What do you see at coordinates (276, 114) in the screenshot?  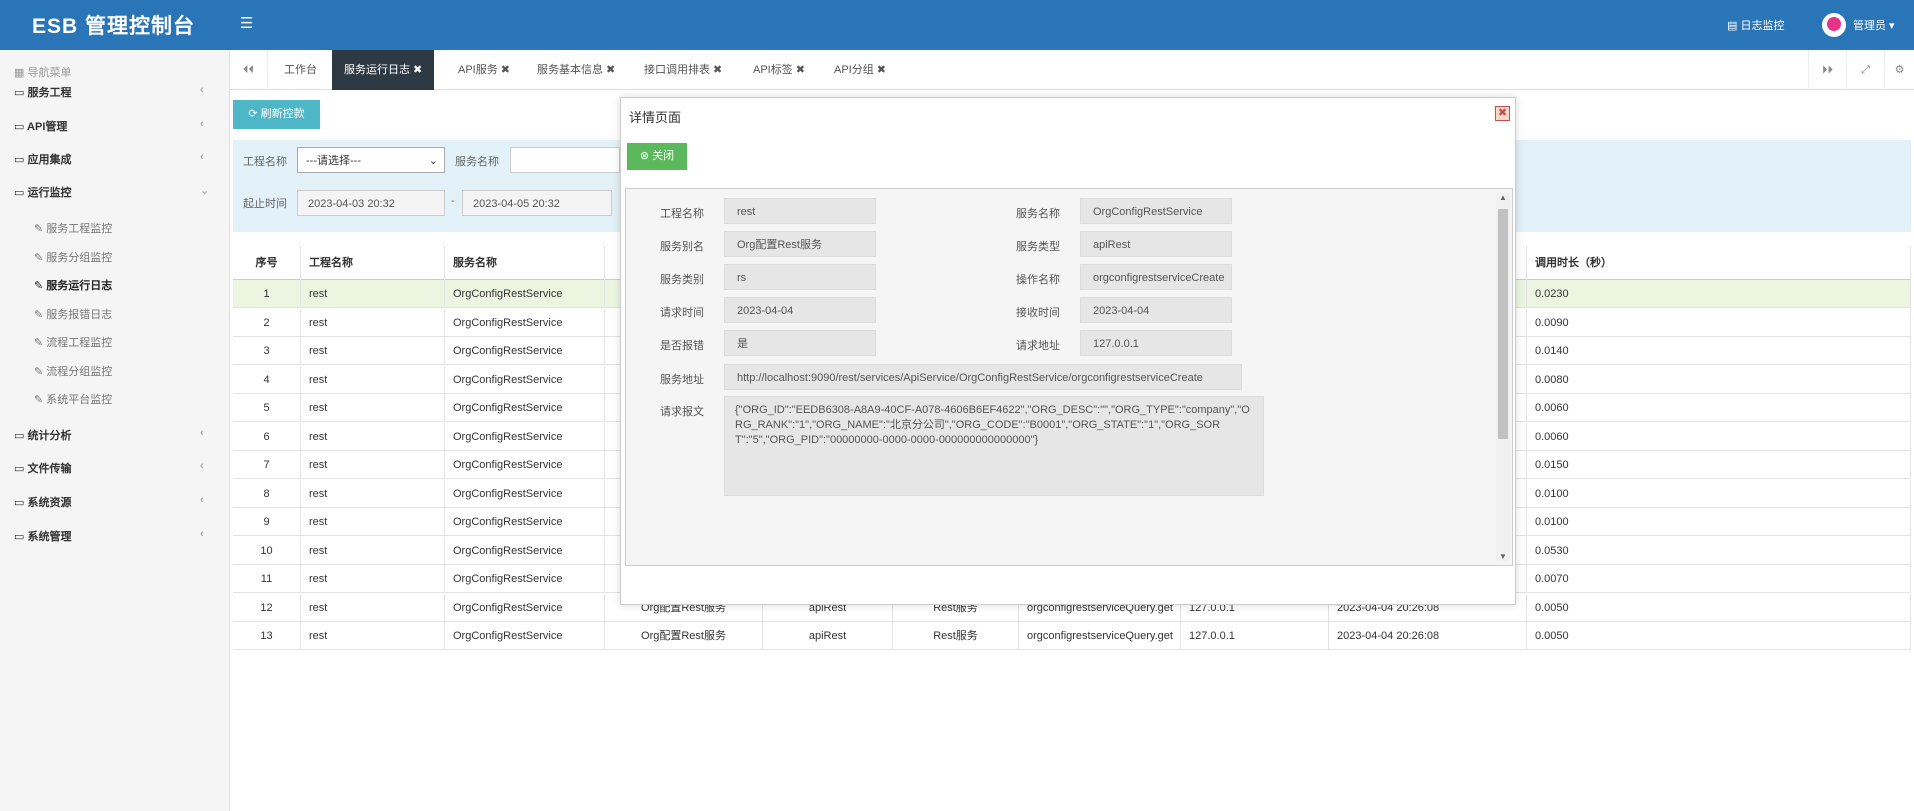 I see `refresh-button: ⟳ 刷新控款` at bounding box center [276, 114].